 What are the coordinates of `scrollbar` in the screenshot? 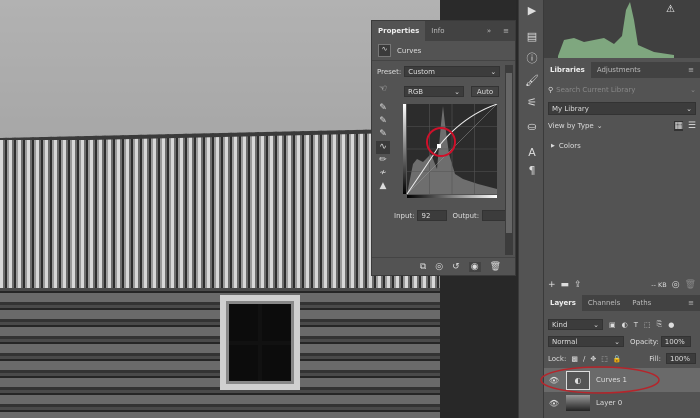 It's located at (509, 160).